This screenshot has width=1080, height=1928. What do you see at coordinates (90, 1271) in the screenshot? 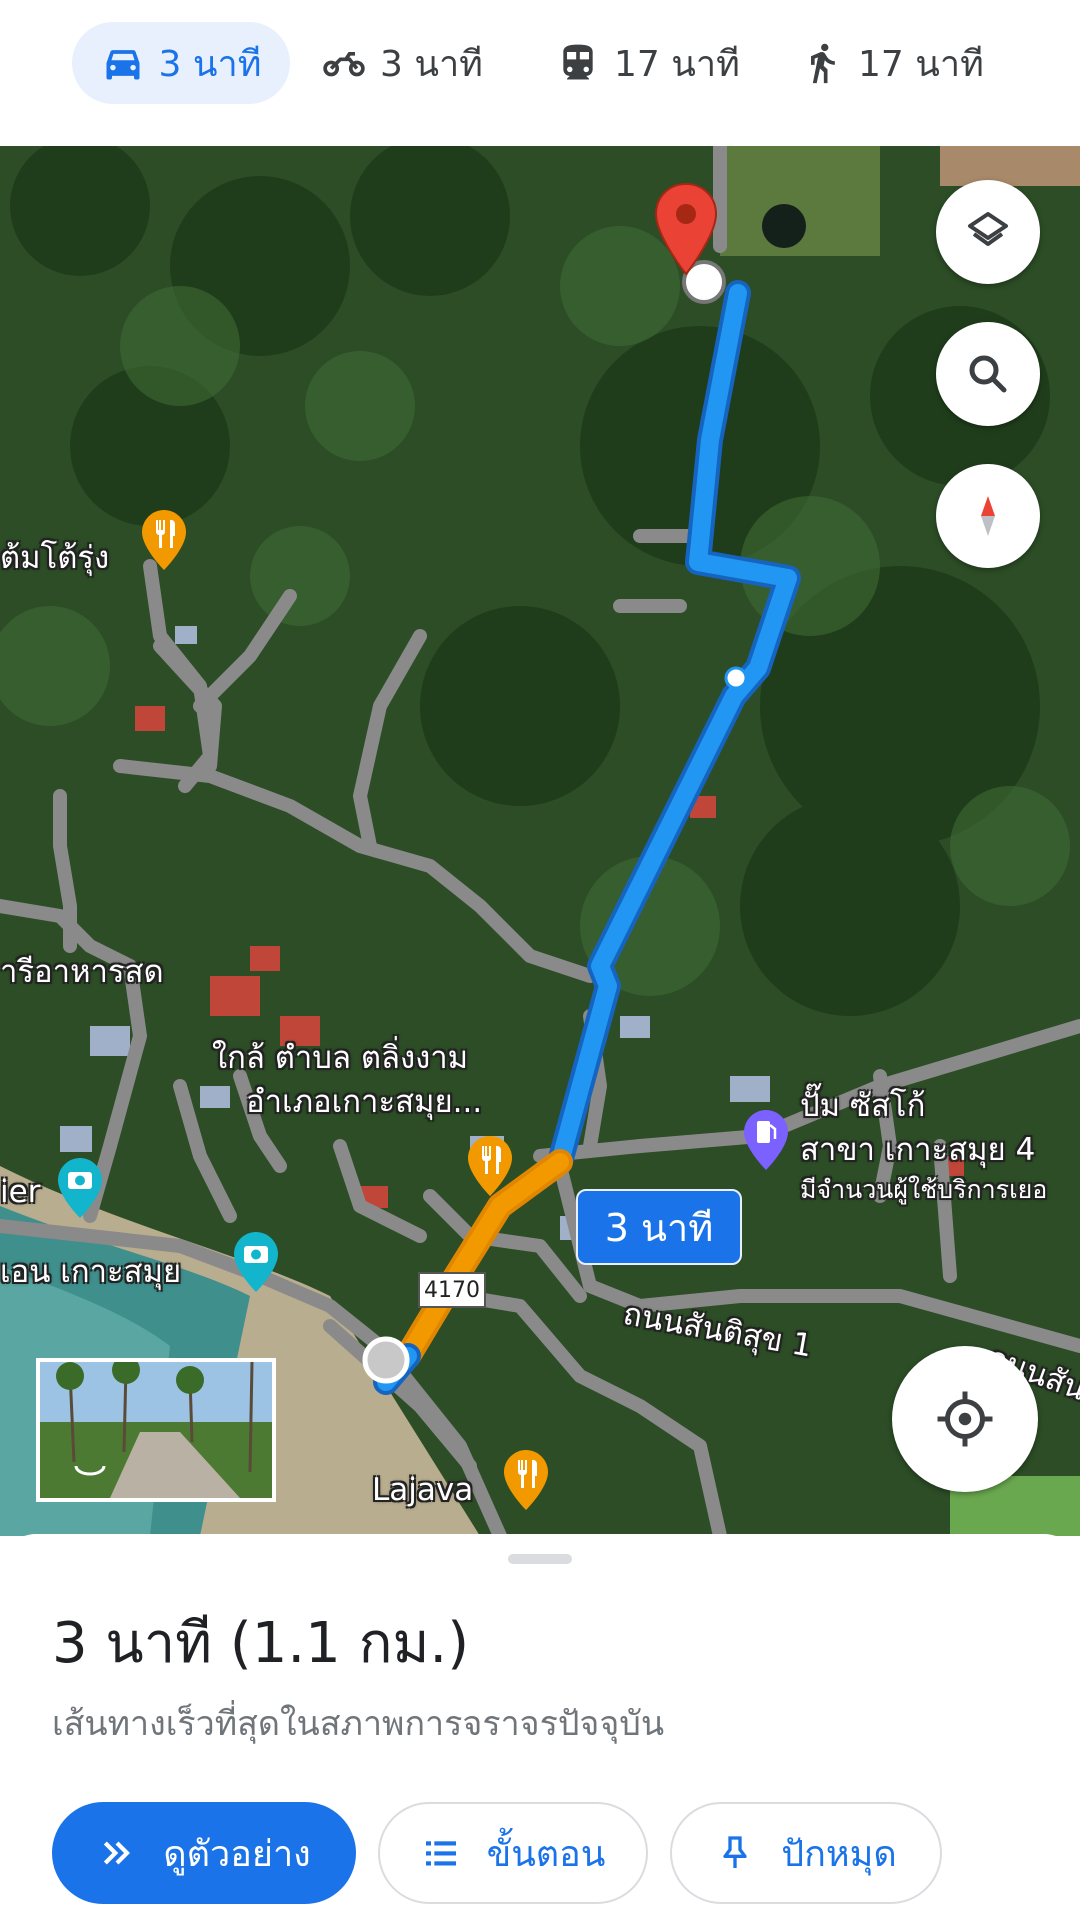
I see `poi-label-samui: เอน เกาะสมุย` at bounding box center [90, 1271].